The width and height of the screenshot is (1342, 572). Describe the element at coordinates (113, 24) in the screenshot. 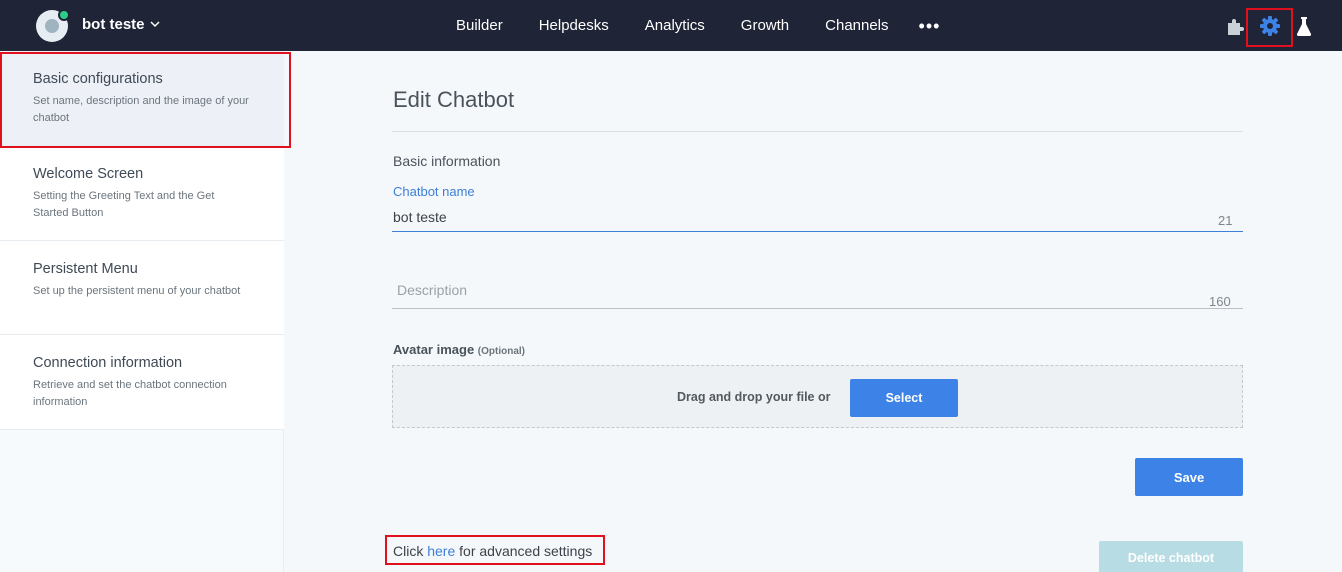

I see `bot-name-label: bot teste` at that location.